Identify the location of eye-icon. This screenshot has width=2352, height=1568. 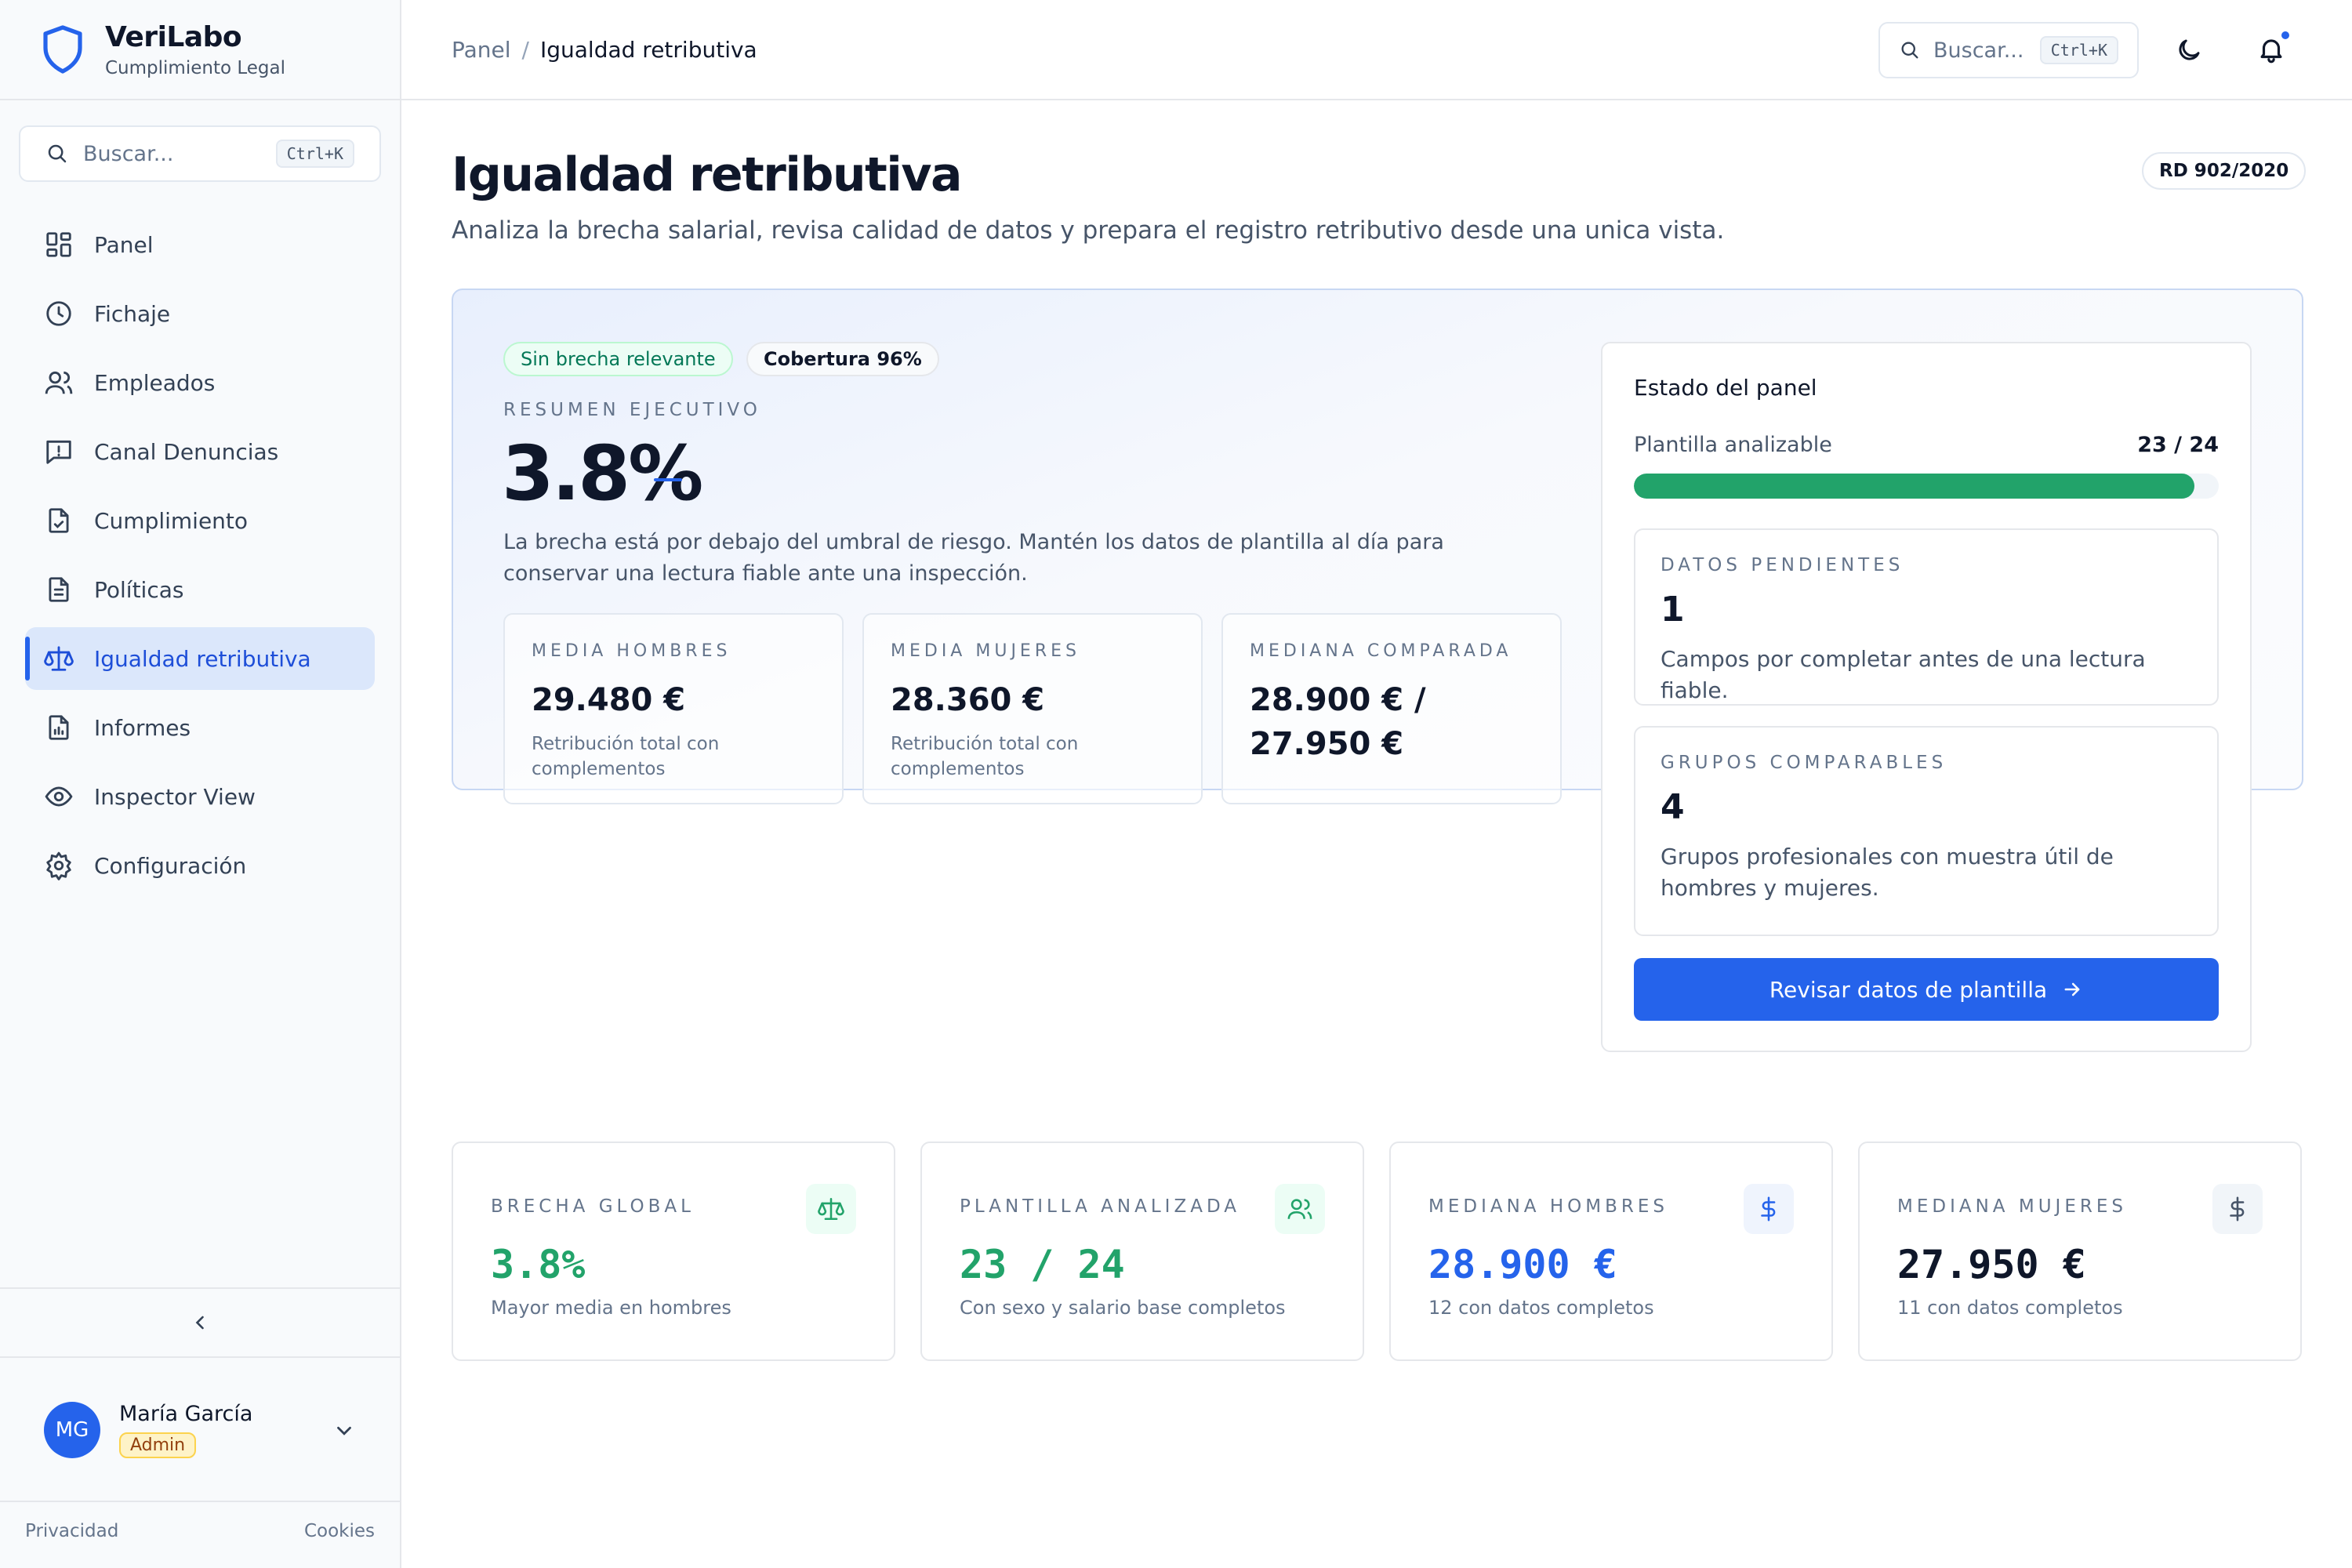
(59, 796).